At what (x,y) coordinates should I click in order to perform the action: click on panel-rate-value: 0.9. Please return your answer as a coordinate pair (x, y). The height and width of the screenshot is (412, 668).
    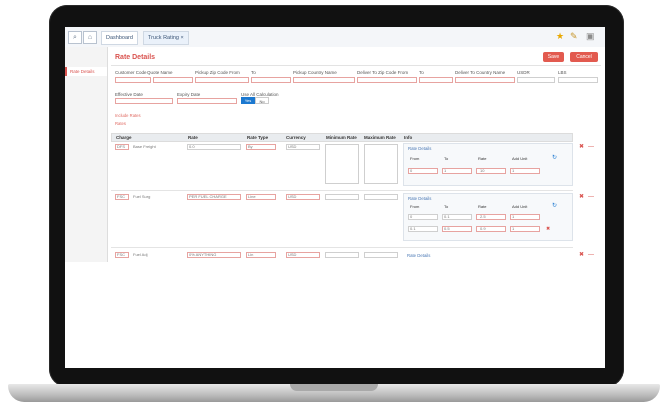
    Looking at the image, I should click on (483, 228).